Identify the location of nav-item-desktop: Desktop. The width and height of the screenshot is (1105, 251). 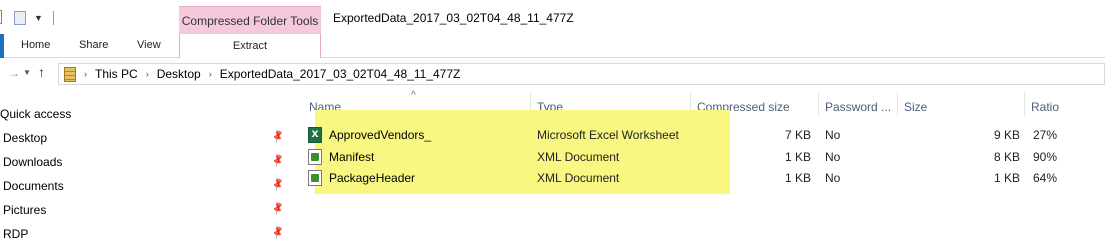
(25, 138).